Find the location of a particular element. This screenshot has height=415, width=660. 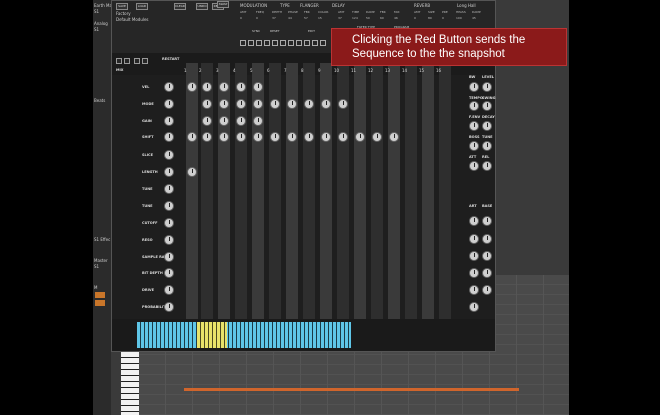

step-number: 7 is located at coordinates (285, 70).